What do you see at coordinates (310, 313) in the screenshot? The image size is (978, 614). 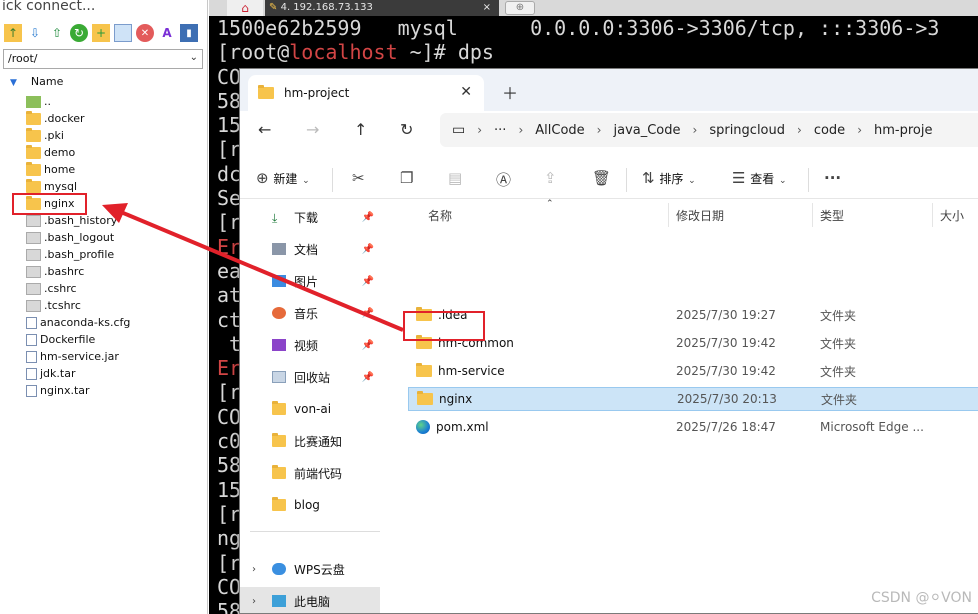 I see `nav-item-music: 音乐 📌` at bounding box center [310, 313].